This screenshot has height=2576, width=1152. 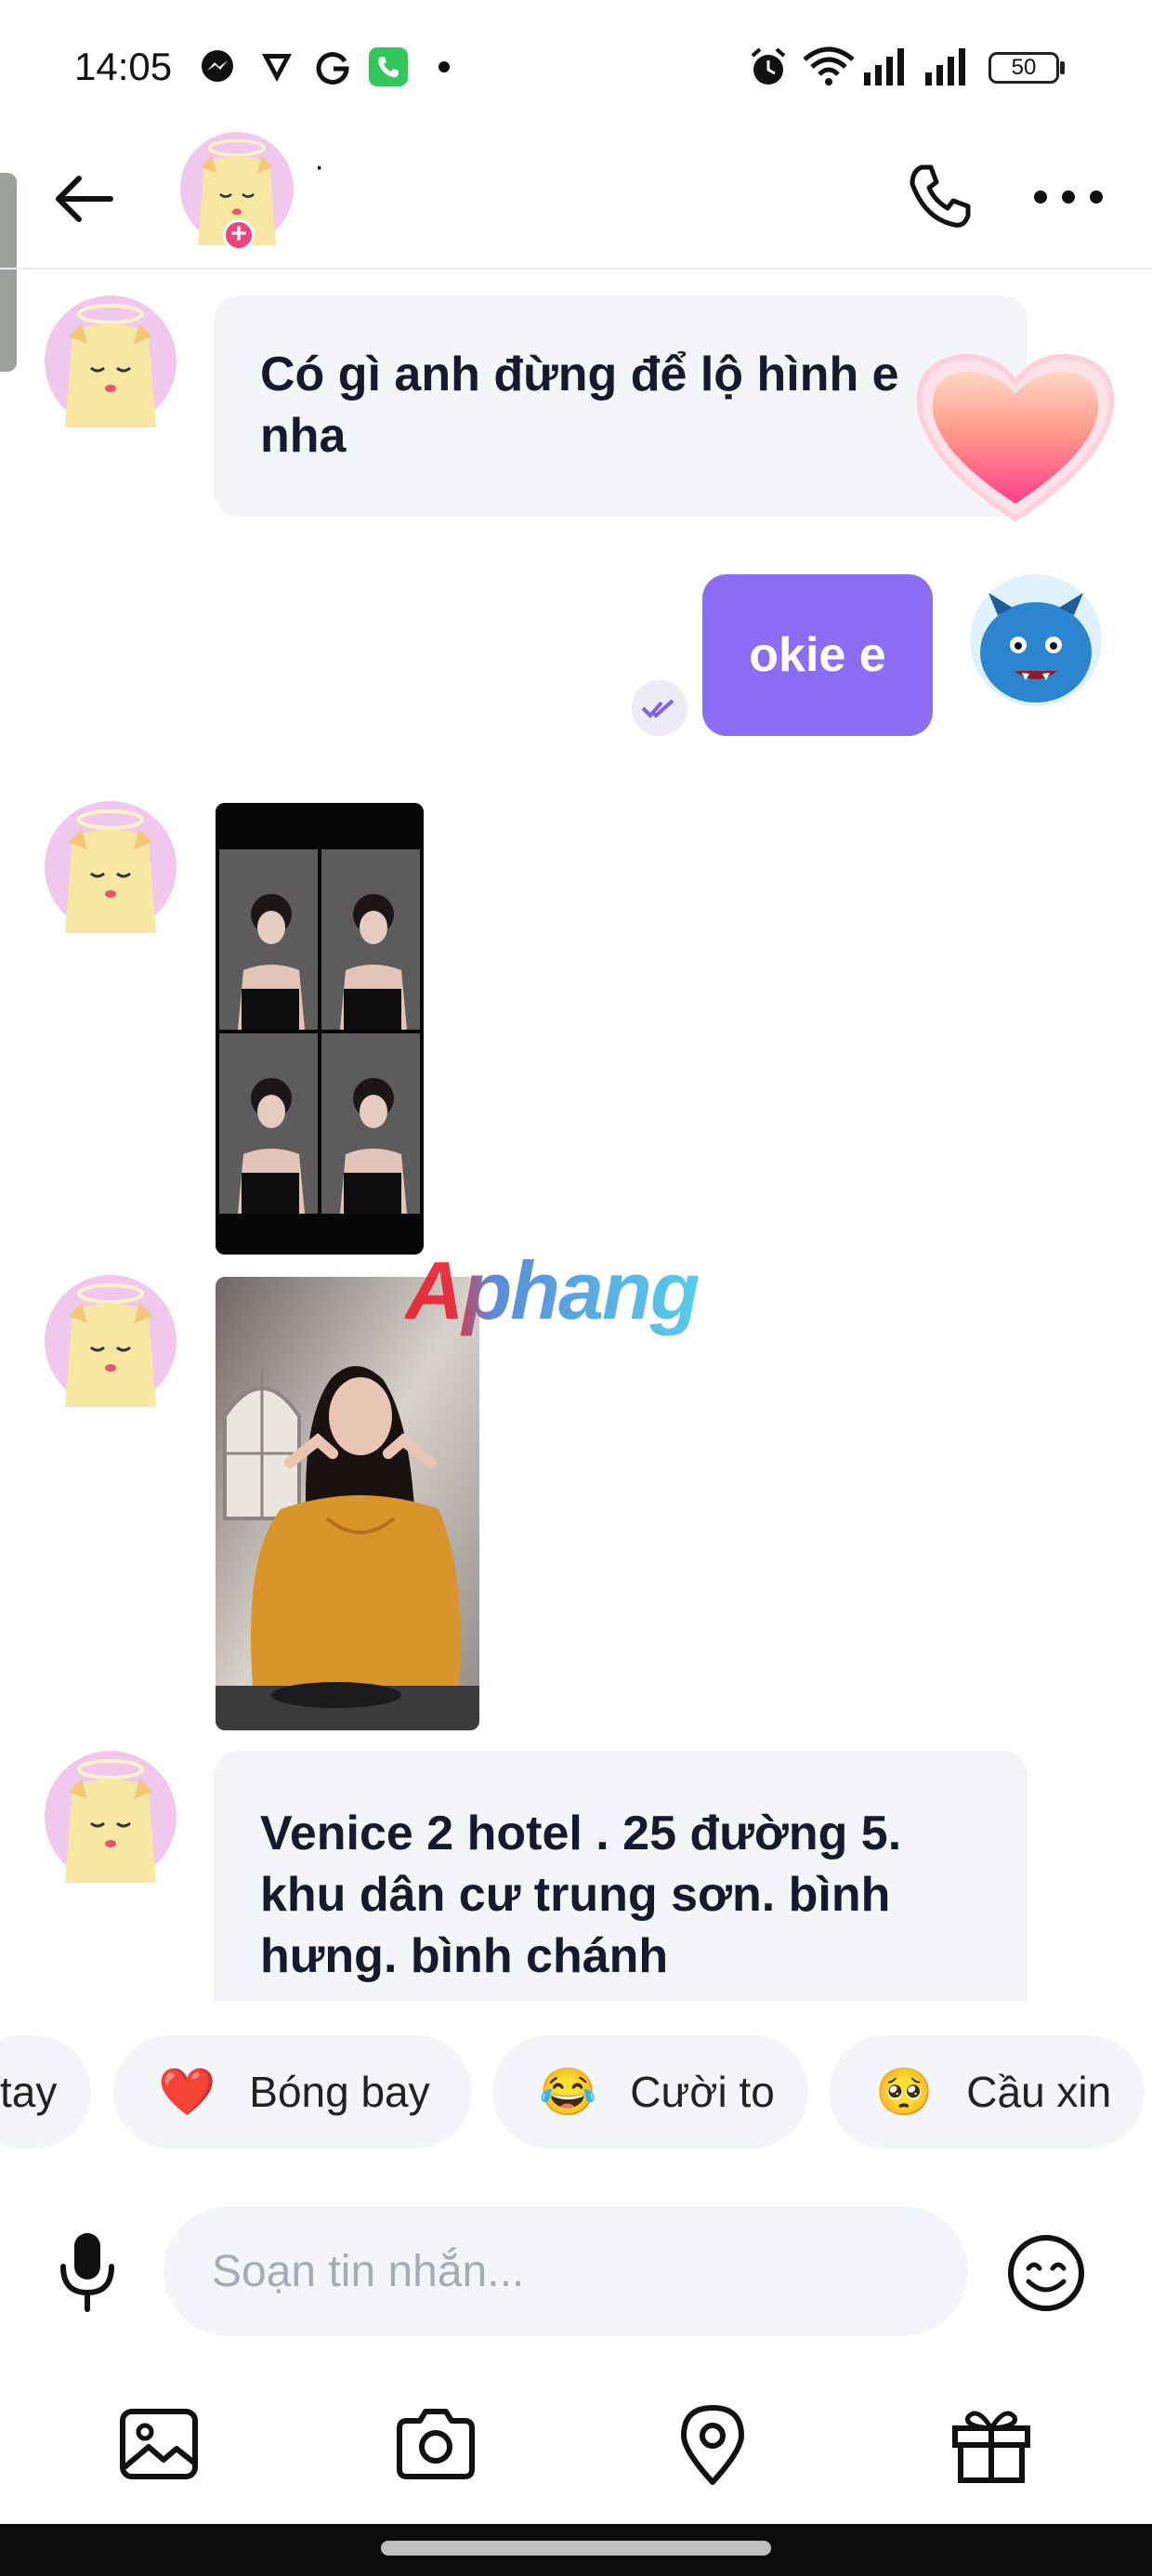 I want to click on photo-portrait, so click(x=347, y=1503).